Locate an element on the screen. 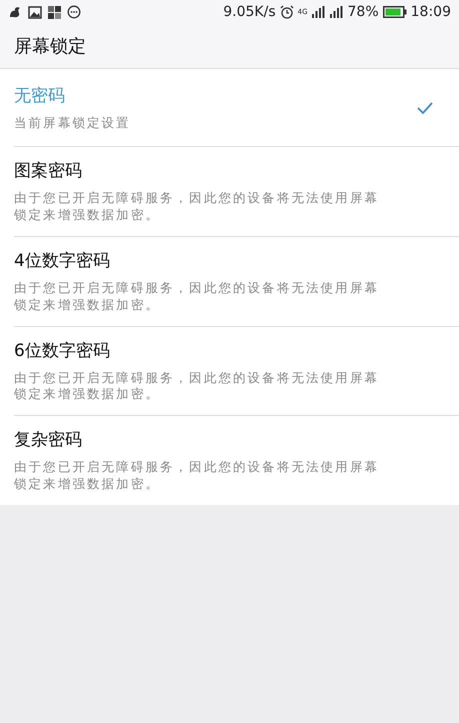 The image size is (459, 723). option-label: 4位数字密码 is located at coordinates (62, 261).